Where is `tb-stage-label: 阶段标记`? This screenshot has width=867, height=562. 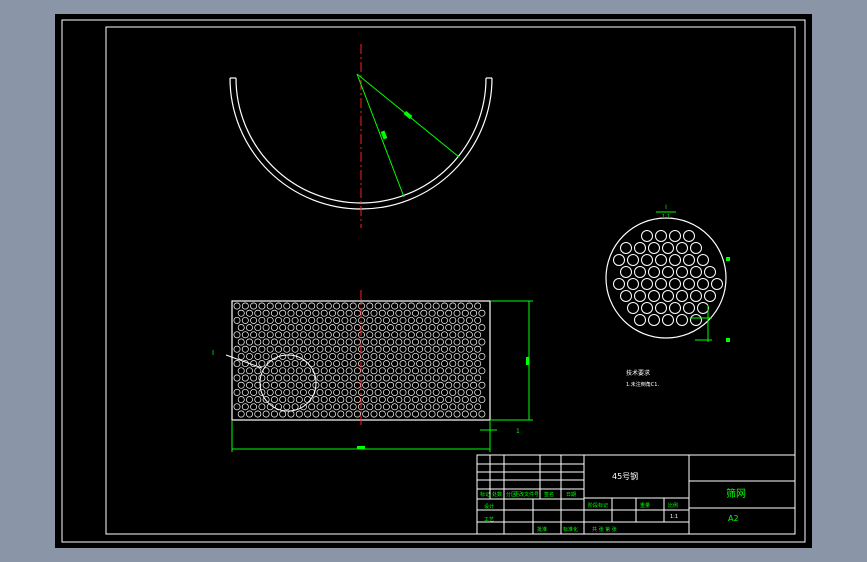 tb-stage-label: 阶段标记 is located at coordinates (598, 505).